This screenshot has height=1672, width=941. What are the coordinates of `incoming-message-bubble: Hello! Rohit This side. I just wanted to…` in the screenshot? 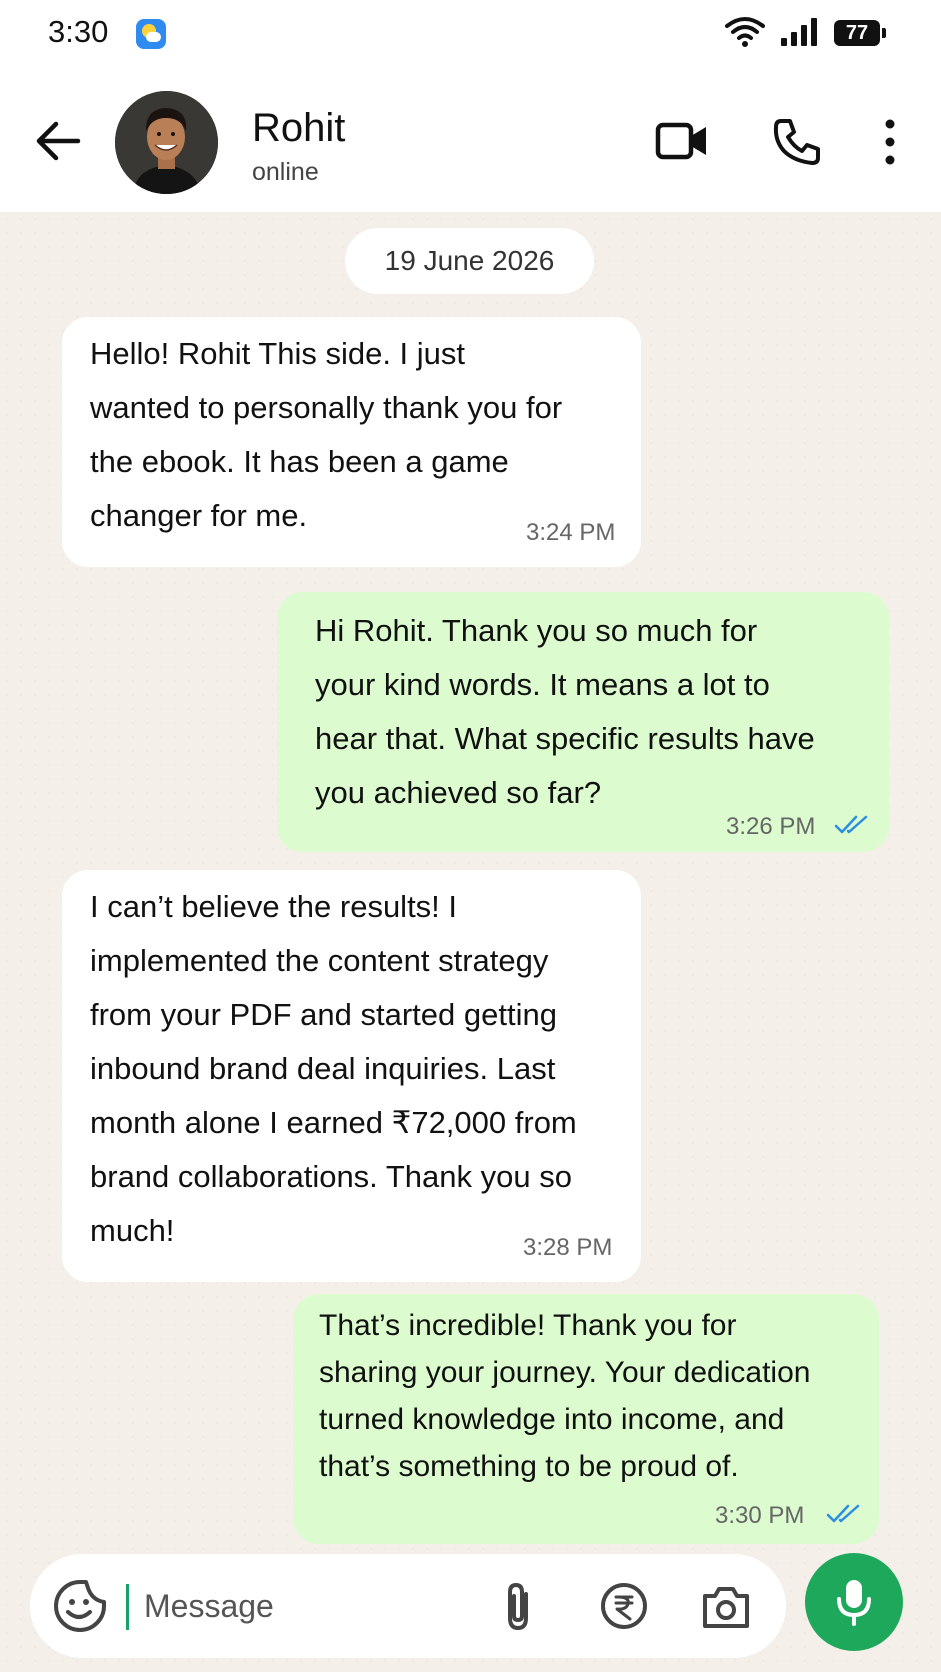 It's located at (351, 442).